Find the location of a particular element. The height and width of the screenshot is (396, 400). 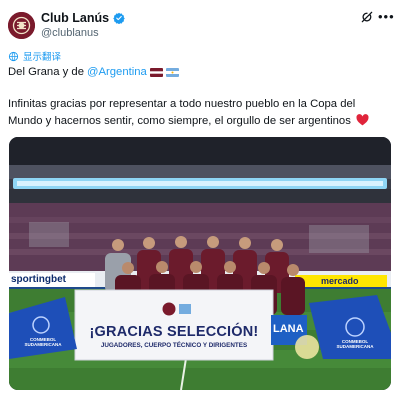

flag-lanus-icon is located at coordinates (156, 72).